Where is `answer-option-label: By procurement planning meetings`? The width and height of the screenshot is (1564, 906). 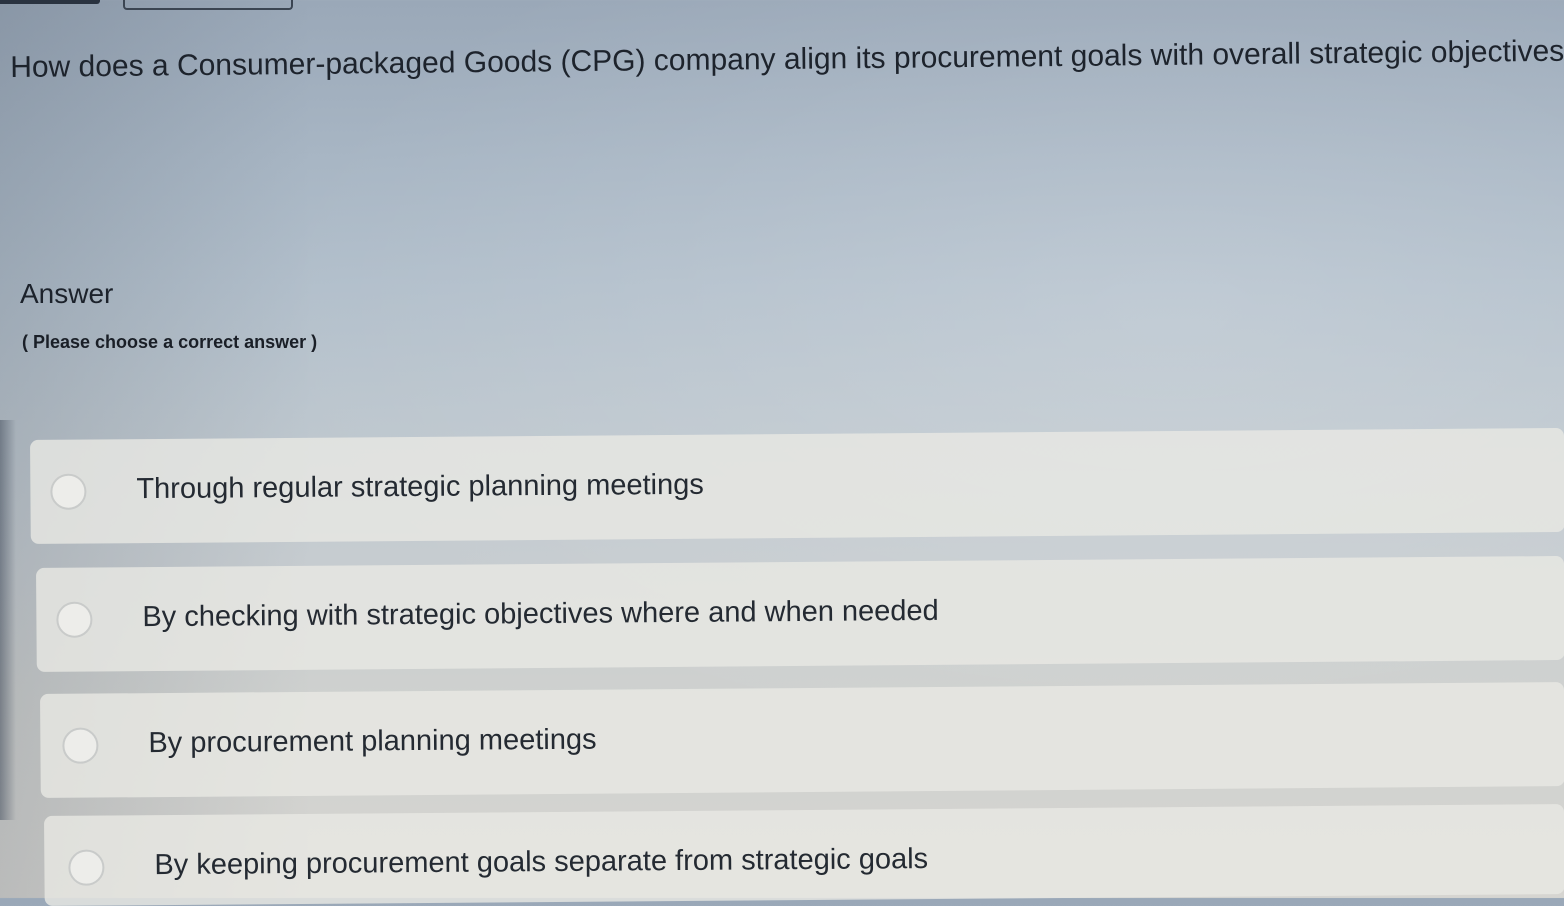
answer-option-label: By procurement planning meetings is located at coordinates (372, 741).